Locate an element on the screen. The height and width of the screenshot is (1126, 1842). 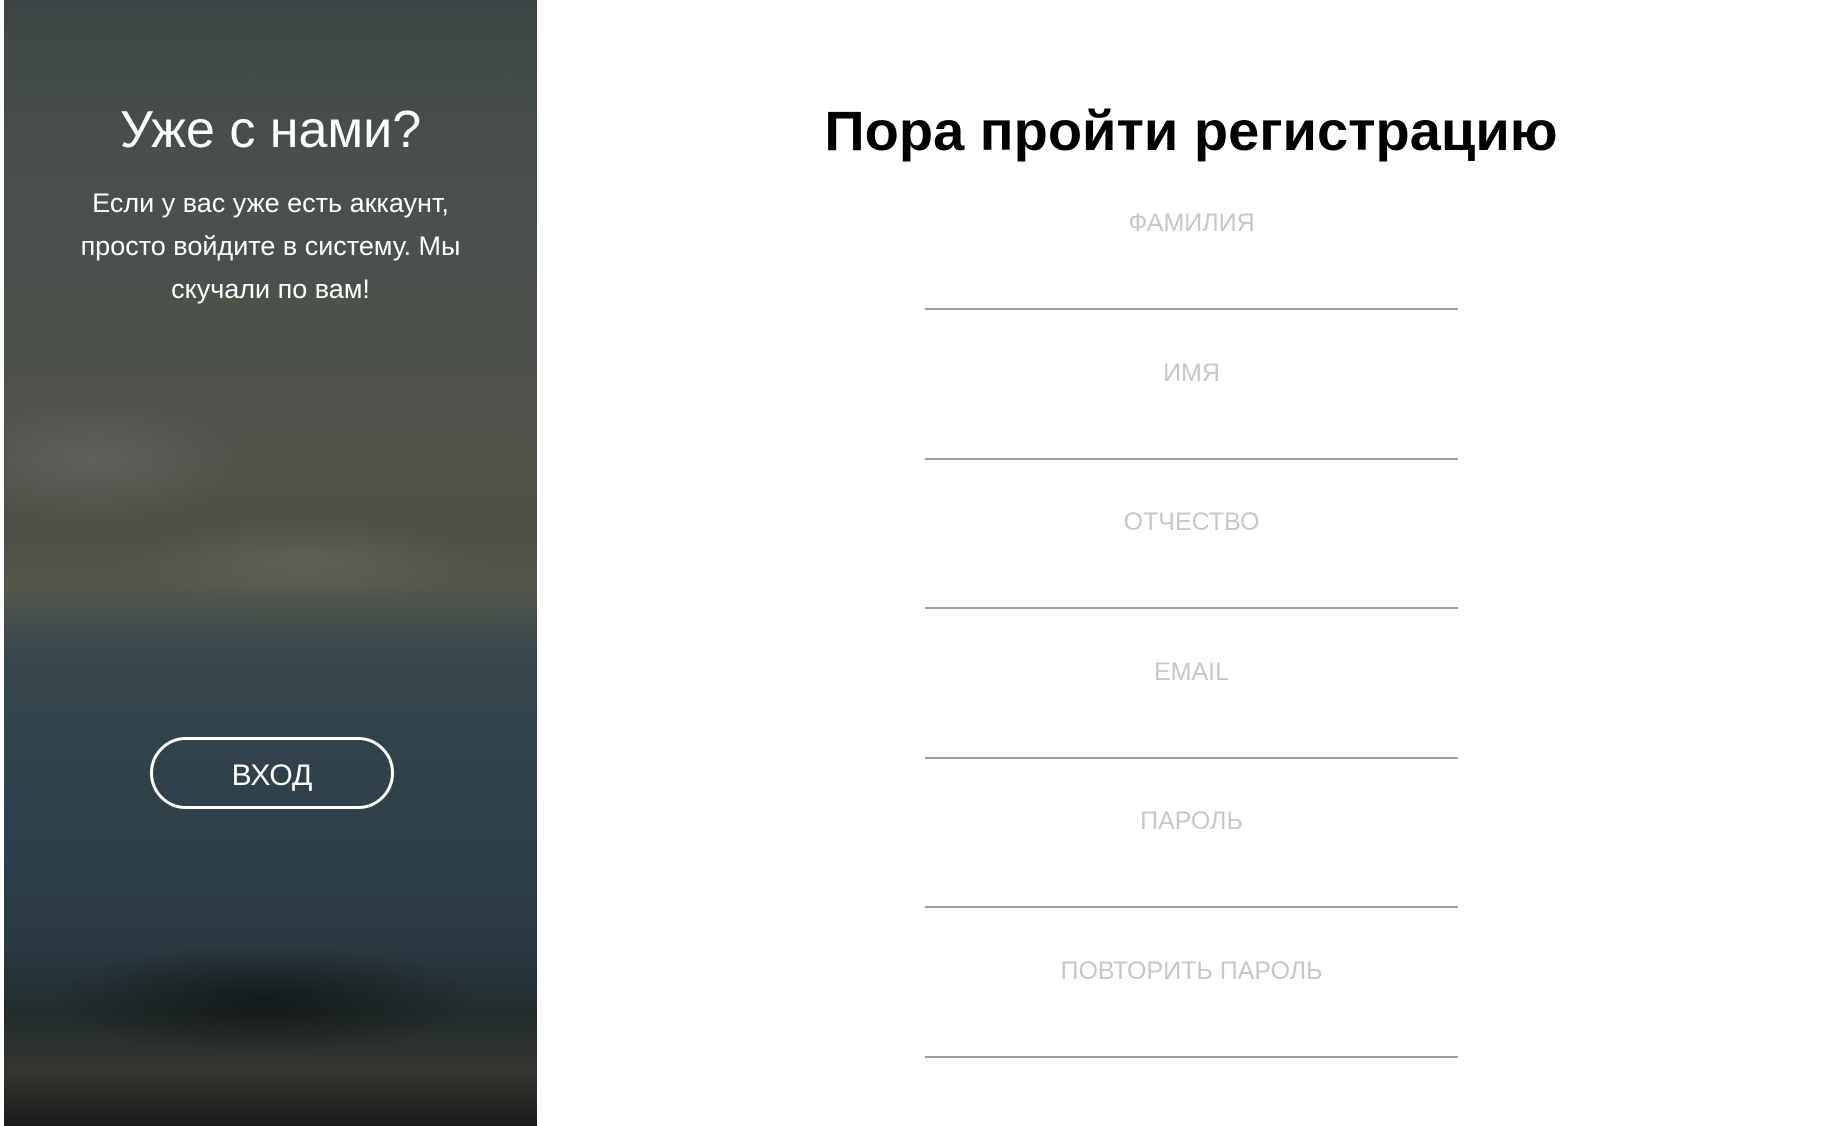
first-name-input is located at coordinates (1191, 404).